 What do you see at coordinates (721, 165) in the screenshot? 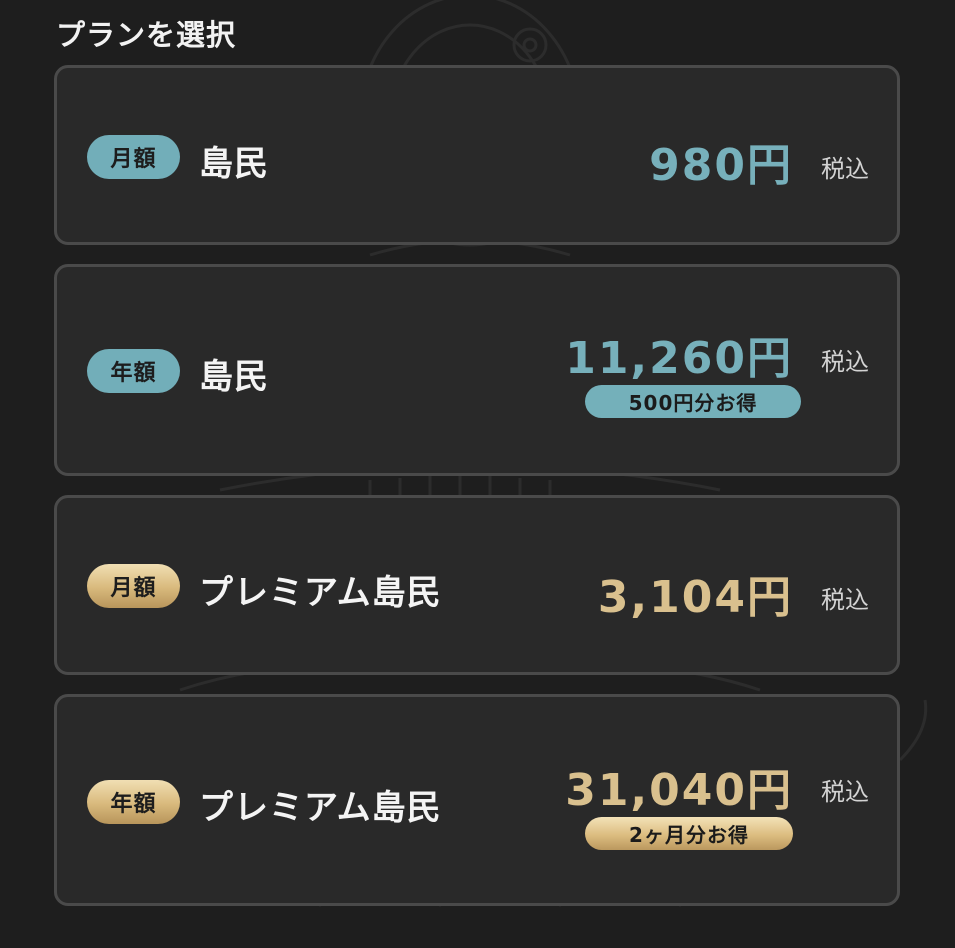
I see `plan-price: 980円` at bounding box center [721, 165].